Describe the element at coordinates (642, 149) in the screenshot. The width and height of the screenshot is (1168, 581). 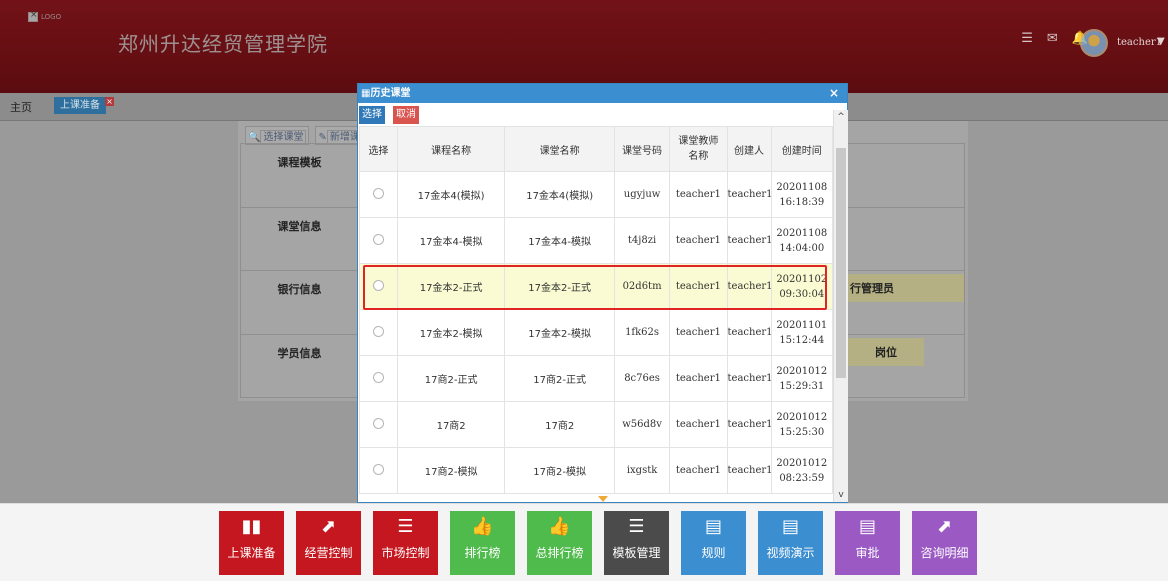
I see `col-class-code: 课堂号码` at that location.